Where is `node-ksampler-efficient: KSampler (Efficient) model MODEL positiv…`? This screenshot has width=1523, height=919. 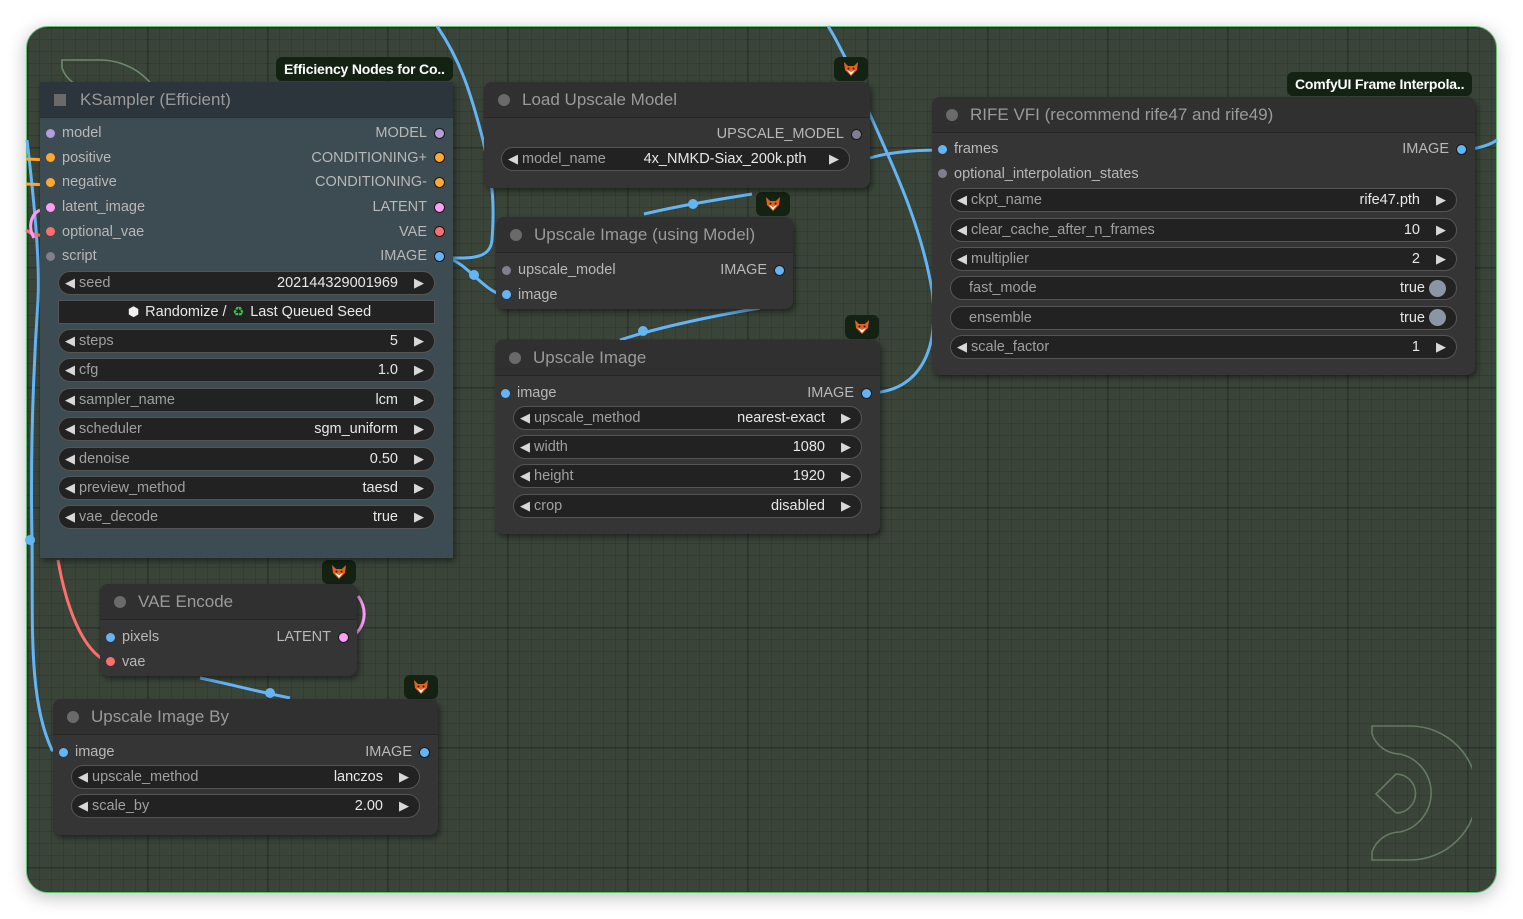 node-ksampler-efficient: KSampler (Efficient) model MODEL positiv… is located at coordinates (246, 320).